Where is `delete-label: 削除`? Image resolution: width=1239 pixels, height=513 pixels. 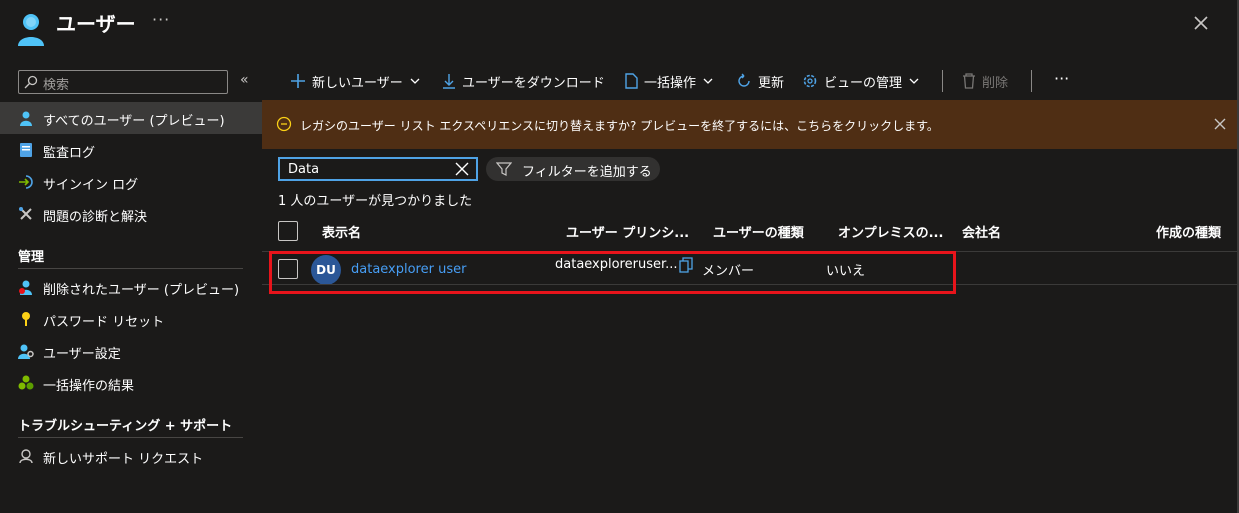
delete-label: 削除 is located at coordinates (995, 83).